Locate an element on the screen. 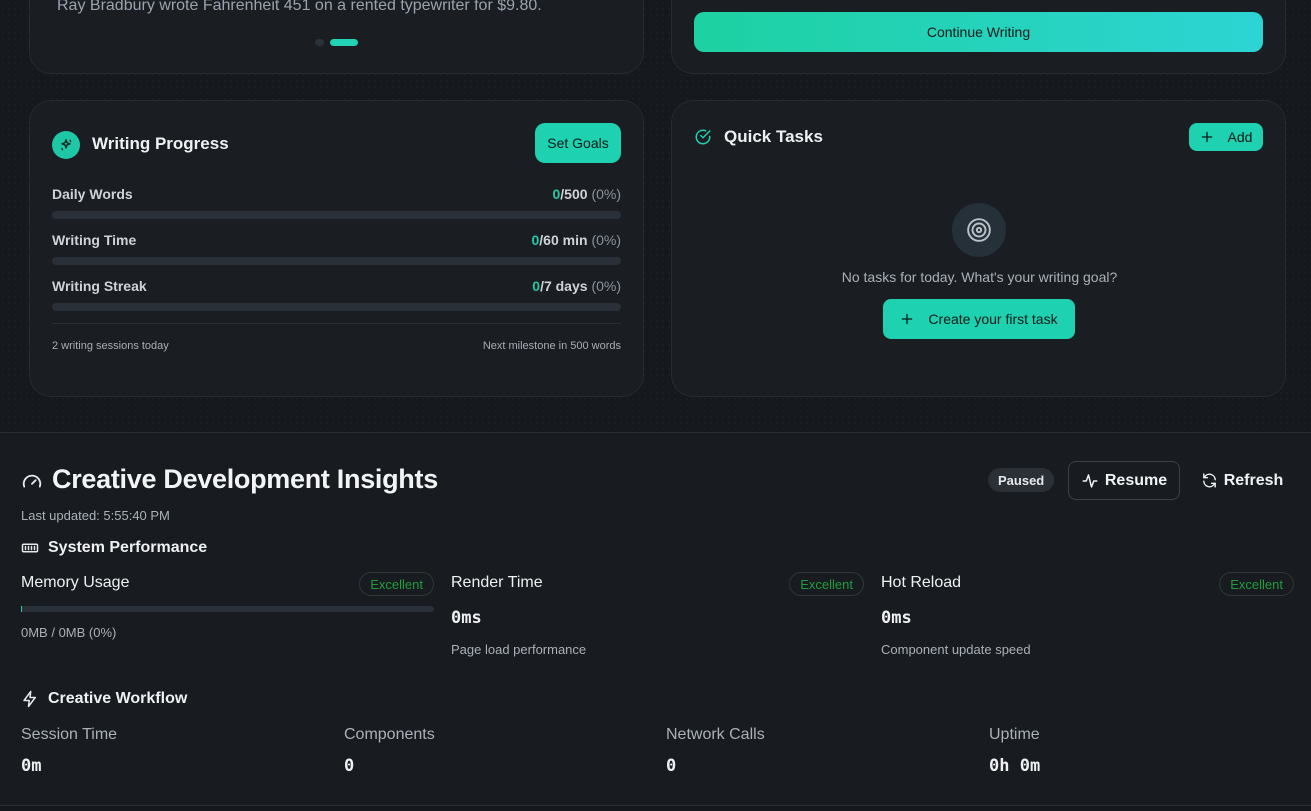 Image resolution: width=1311 pixels, height=811 pixels. memory-usage-bar is located at coordinates (227, 609).